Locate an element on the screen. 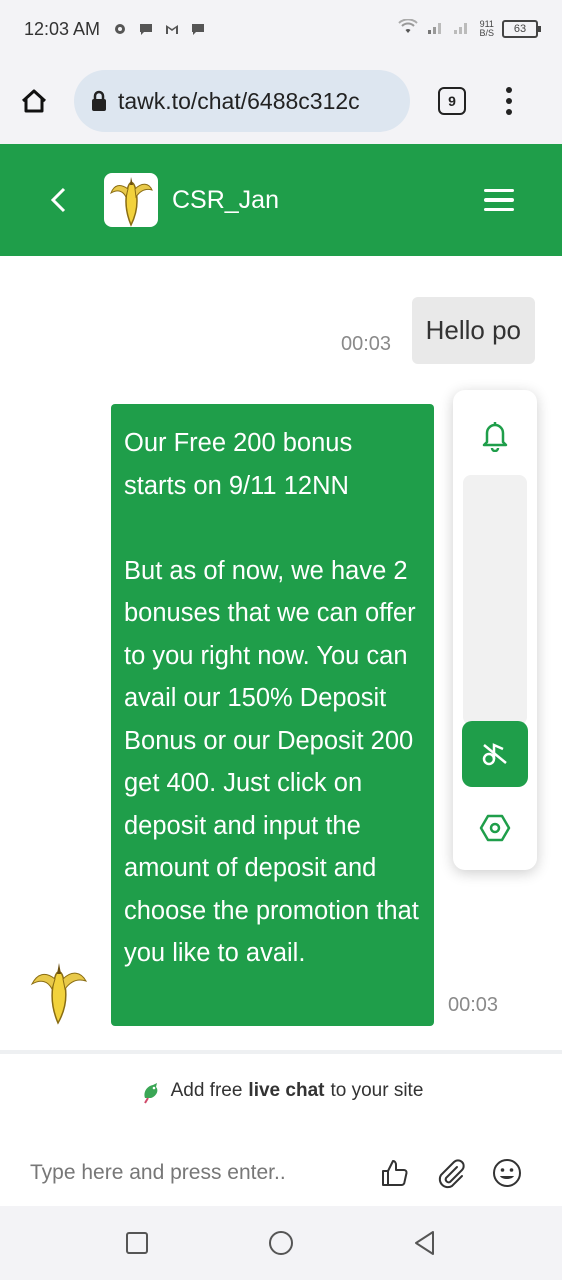 The width and height of the screenshot is (562, 1280). tawk-bird-icon is located at coordinates (150, 1093).